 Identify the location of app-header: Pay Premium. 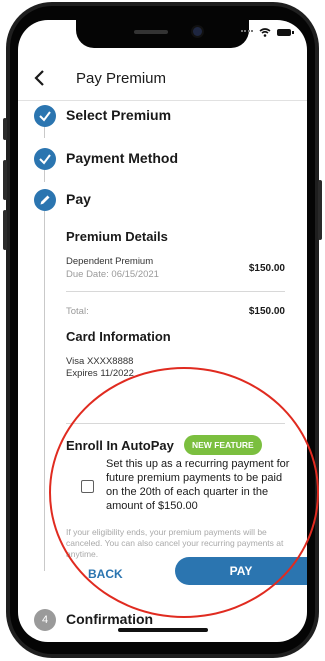
(162, 80).